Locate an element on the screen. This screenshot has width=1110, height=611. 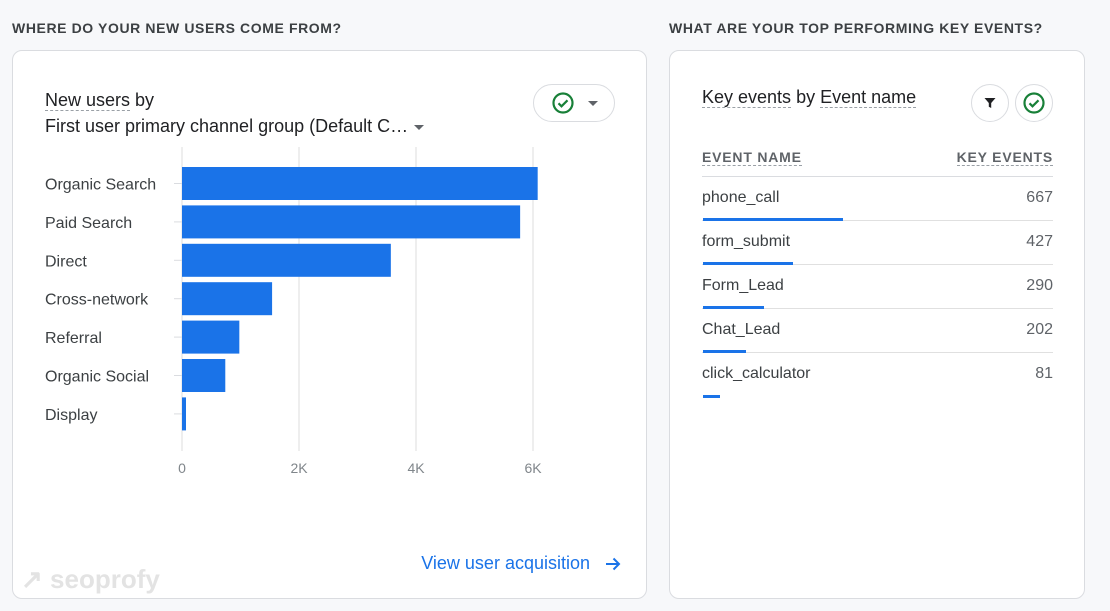
category-label: Display is located at coordinates (71, 415).